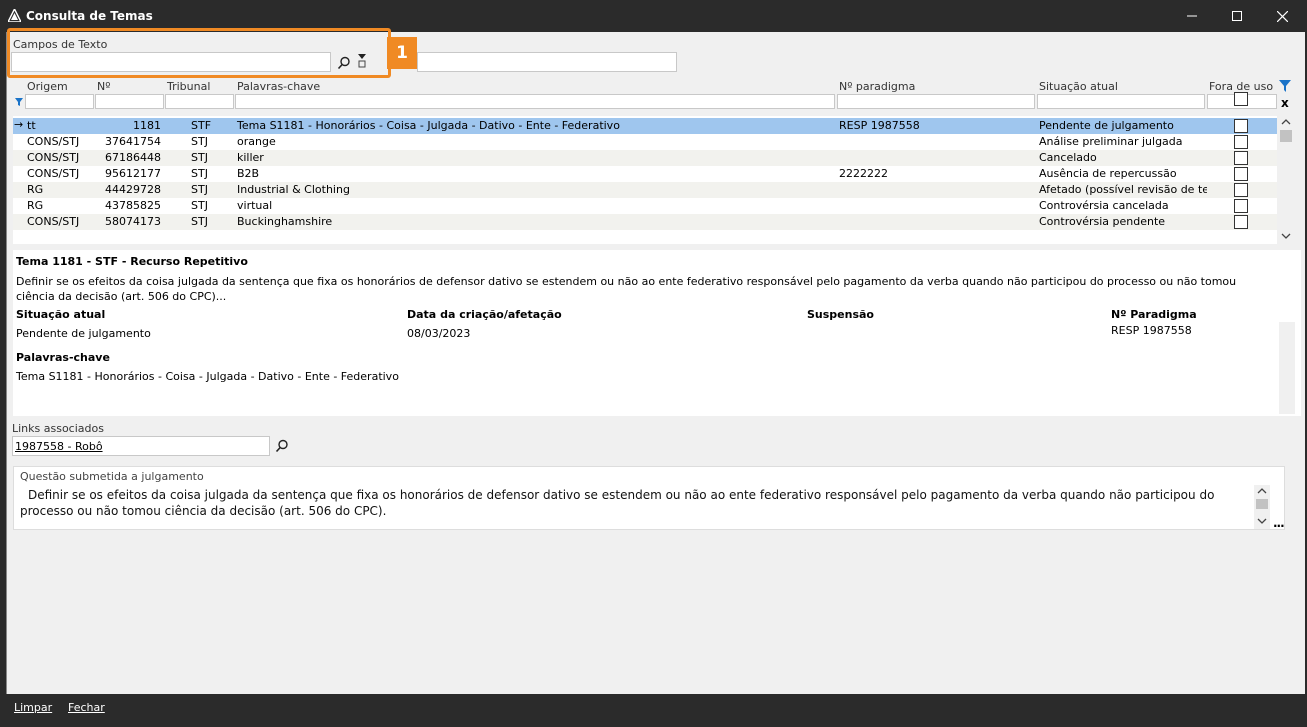 This screenshot has height=727, width=1307. I want to click on col-origem: Origem, so click(47, 86).